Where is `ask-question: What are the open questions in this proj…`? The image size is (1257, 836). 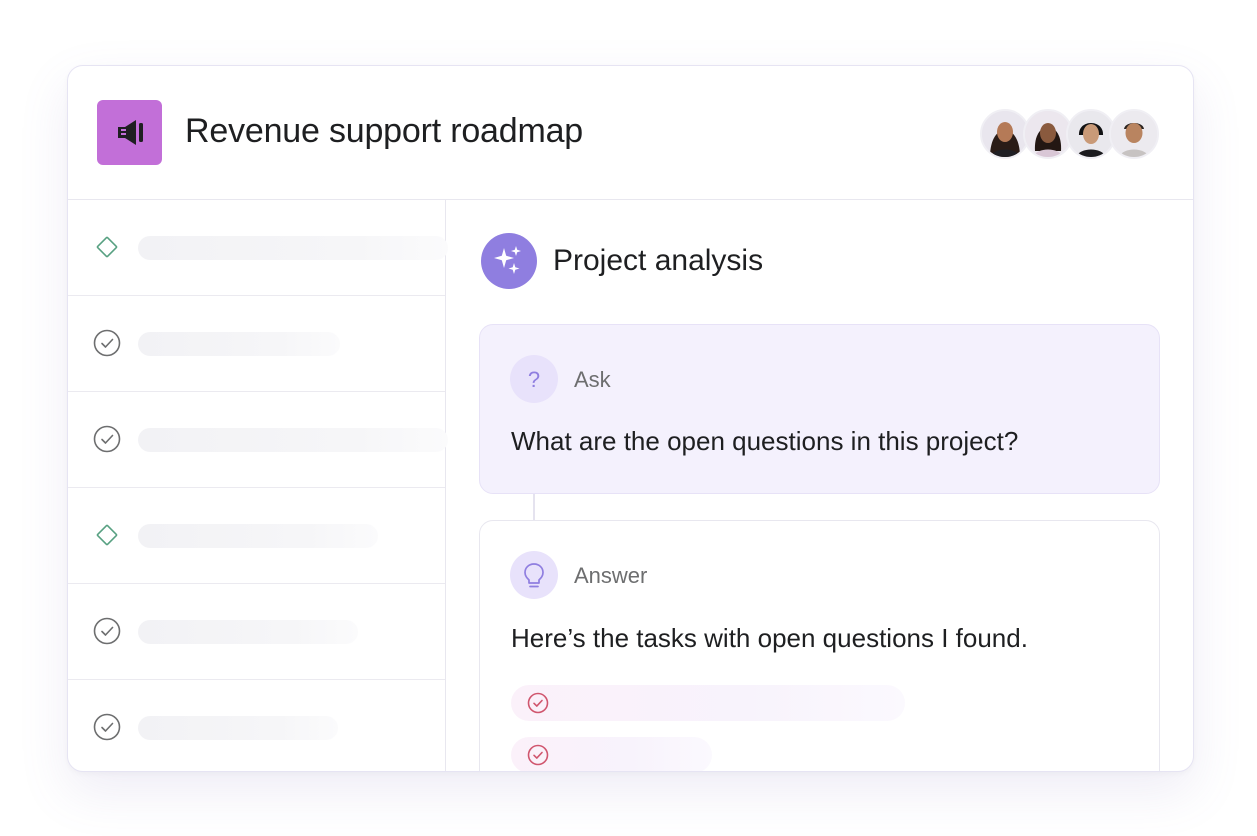
ask-question: What are the open questions in this proj… is located at coordinates (765, 441).